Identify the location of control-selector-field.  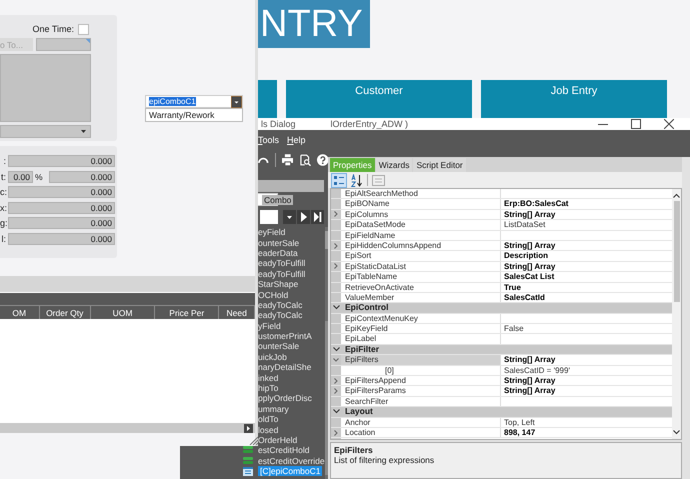
(269, 217).